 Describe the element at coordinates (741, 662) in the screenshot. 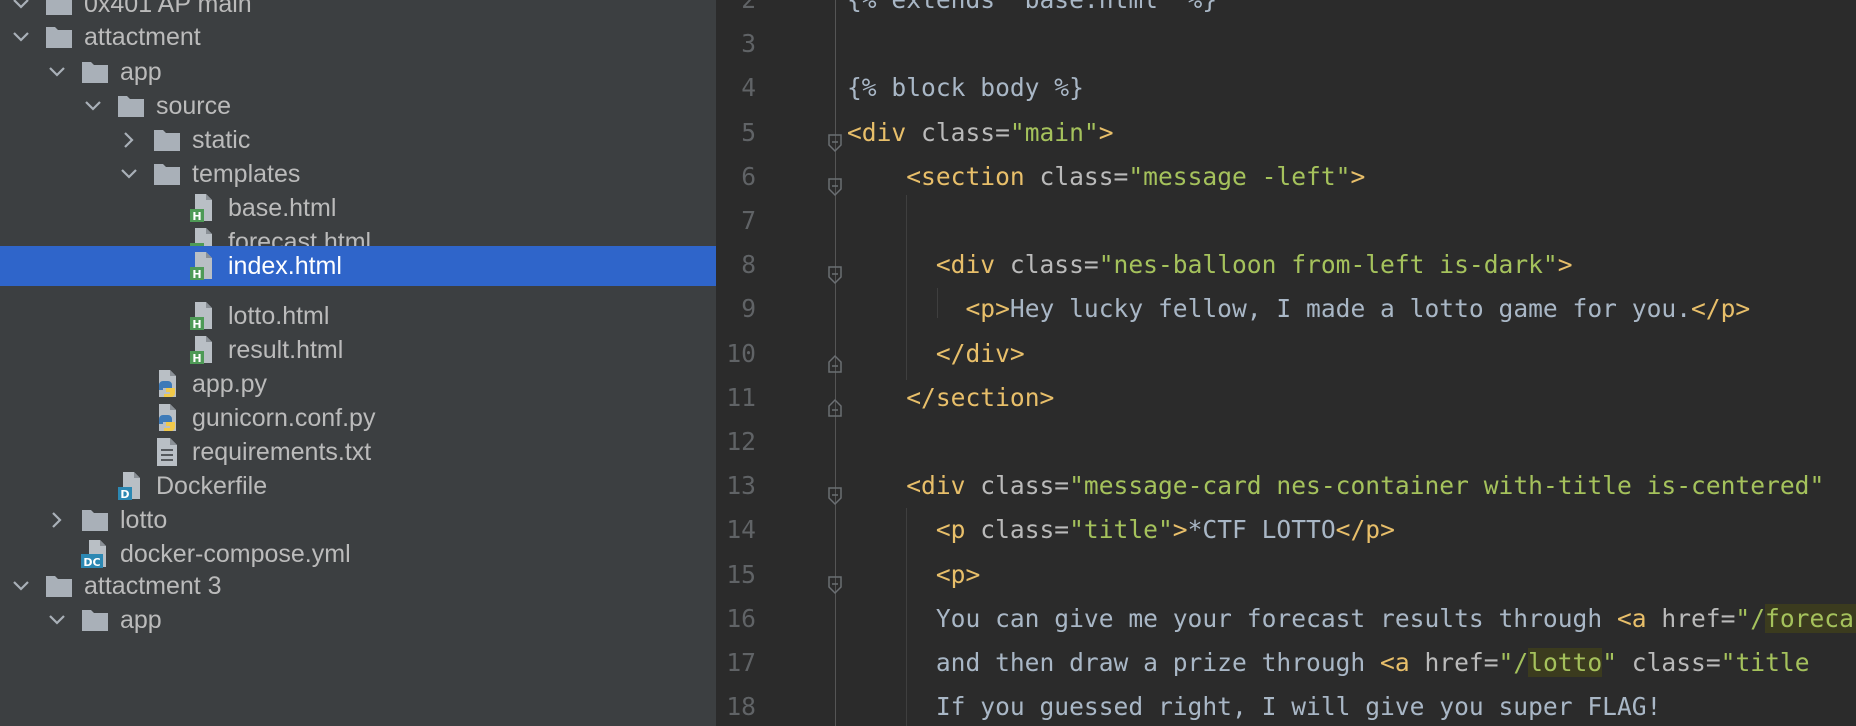

I see `line-number: 17` at that location.